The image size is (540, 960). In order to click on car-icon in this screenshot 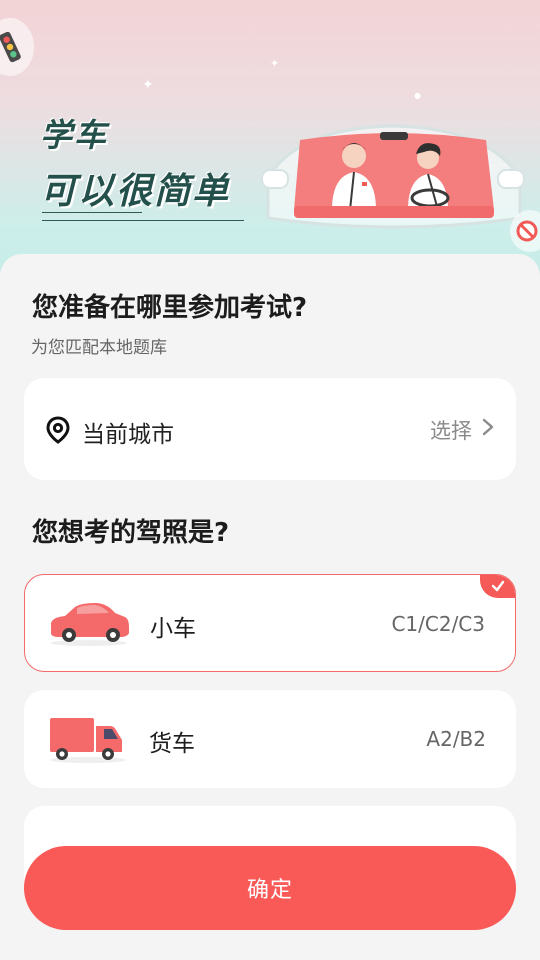, I will do `click(90, 624)`.